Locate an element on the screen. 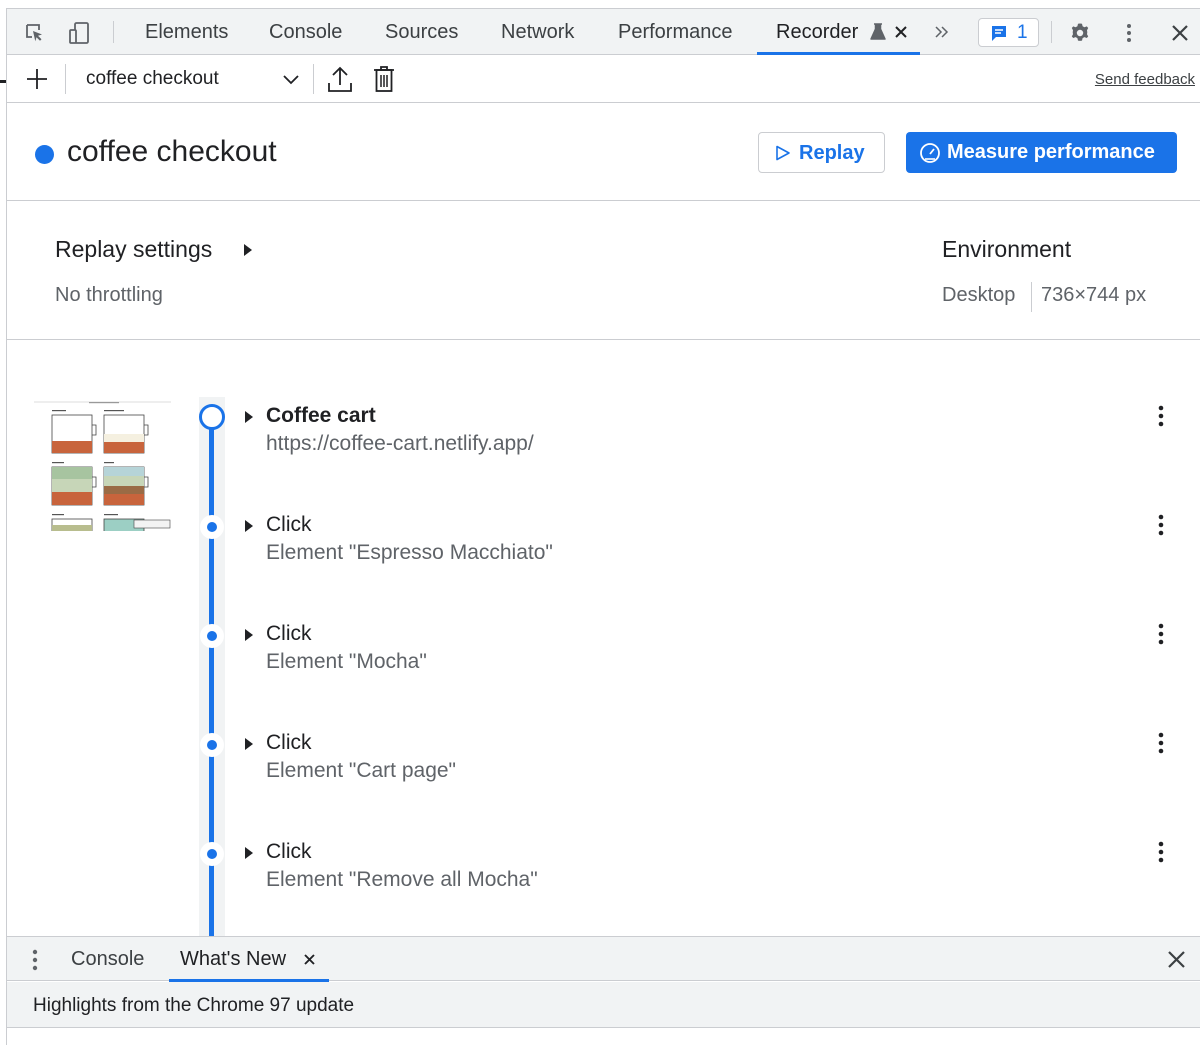  replay-settings-title: Replay settings is located at coordinates (134, 249).